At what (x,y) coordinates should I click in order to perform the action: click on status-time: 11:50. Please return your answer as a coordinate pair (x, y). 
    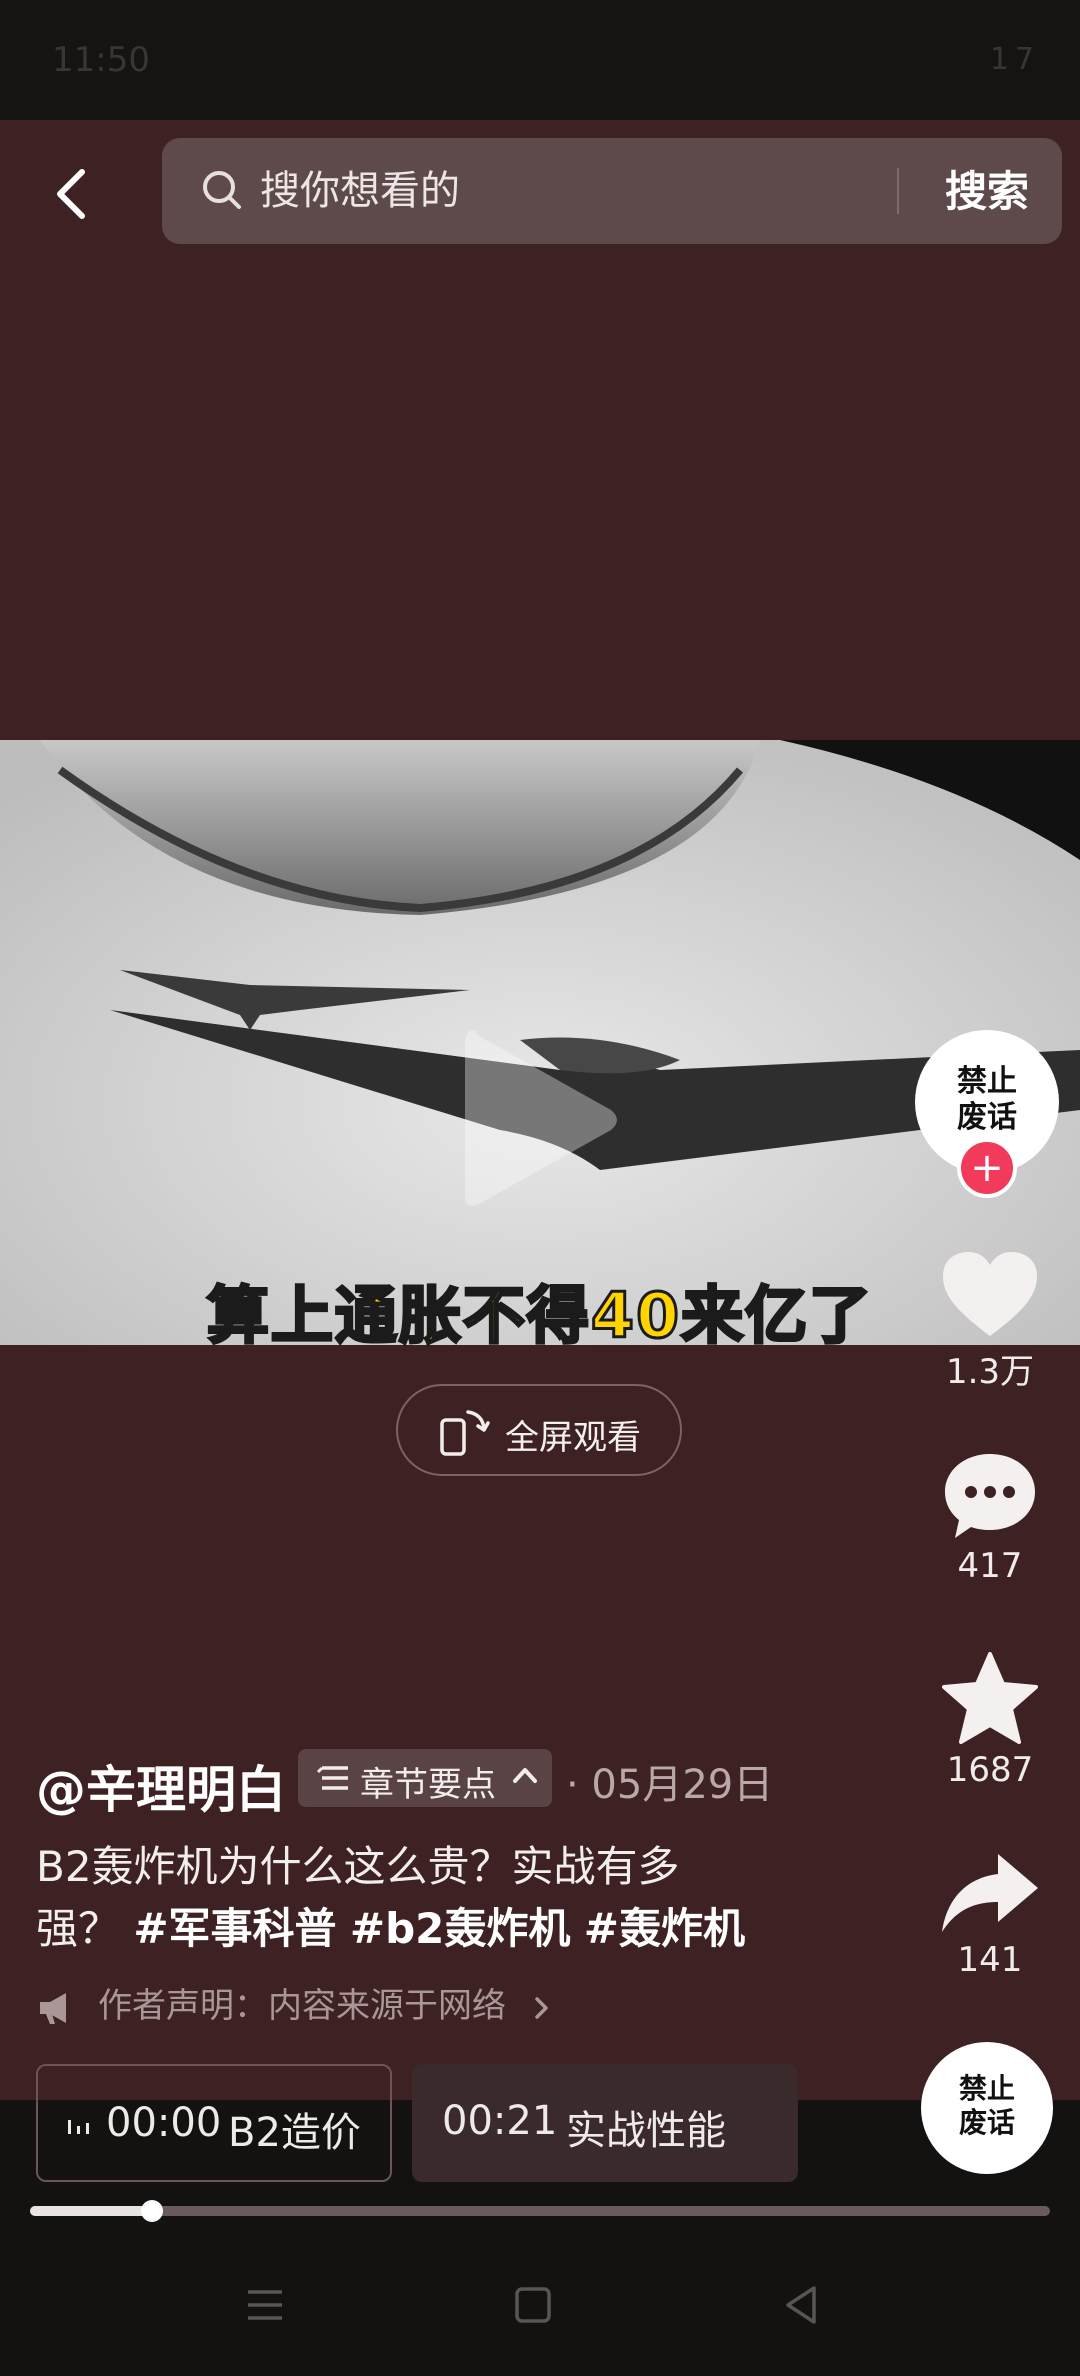
    Looking at the image, I should click on (101, 60).